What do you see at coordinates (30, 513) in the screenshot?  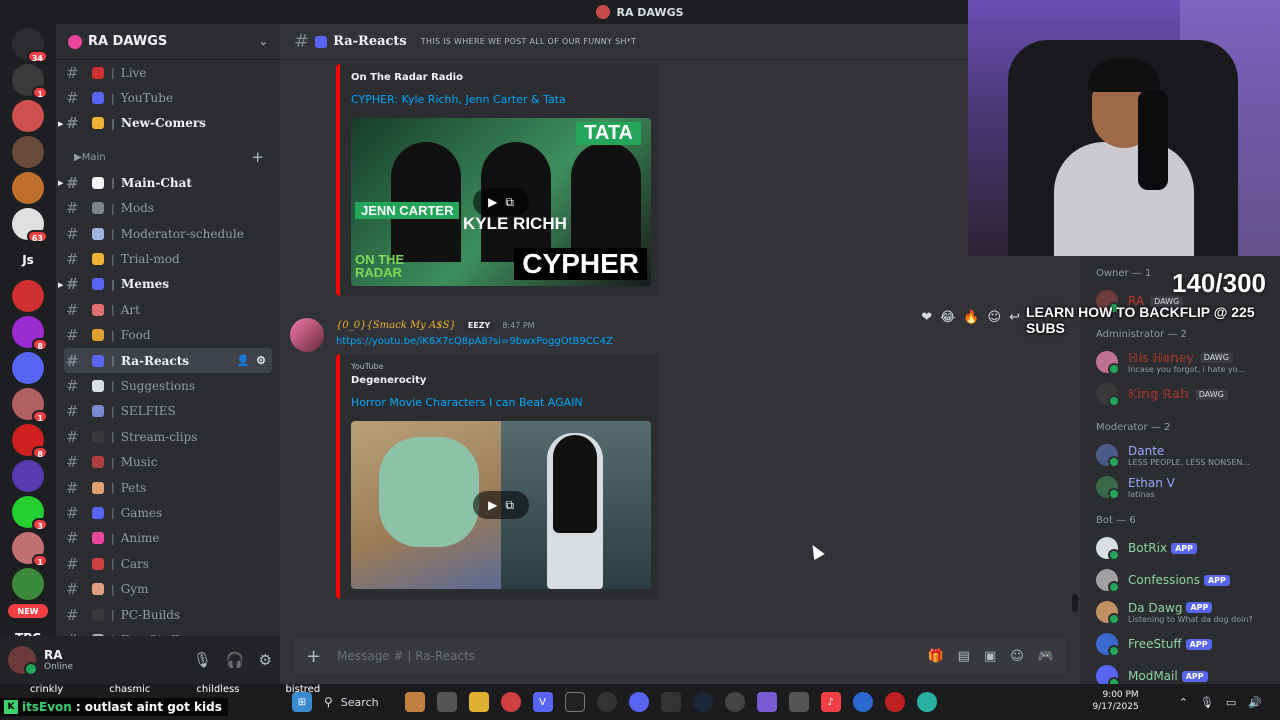 I see `server-icon: 3` at bounding box center [30, 513].